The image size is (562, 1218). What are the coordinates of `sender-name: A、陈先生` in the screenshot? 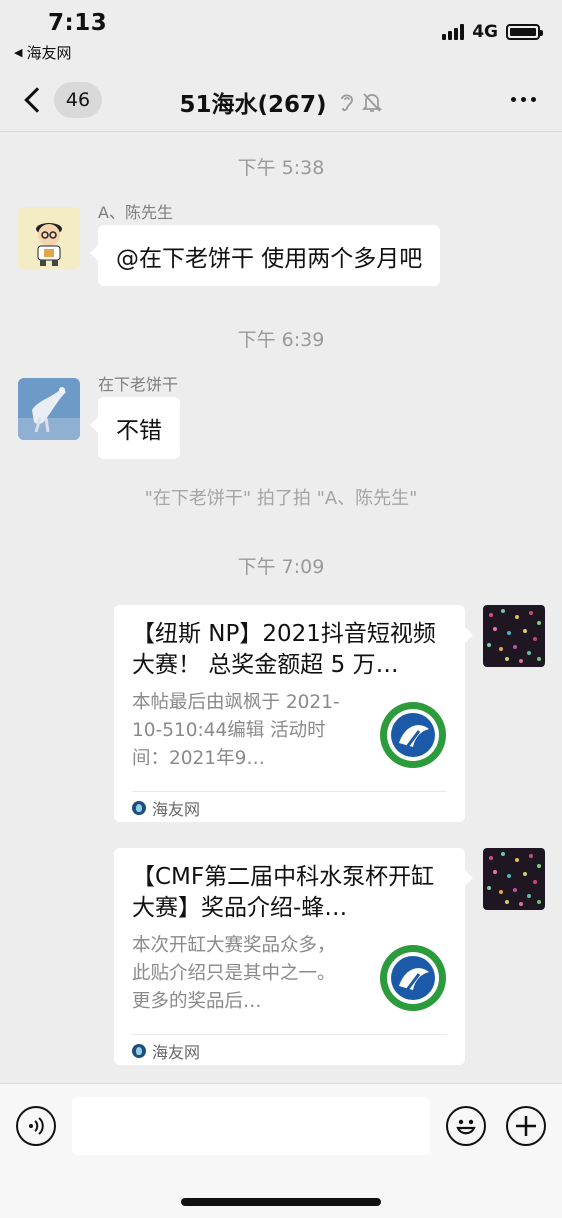 It's located at (135, 212).